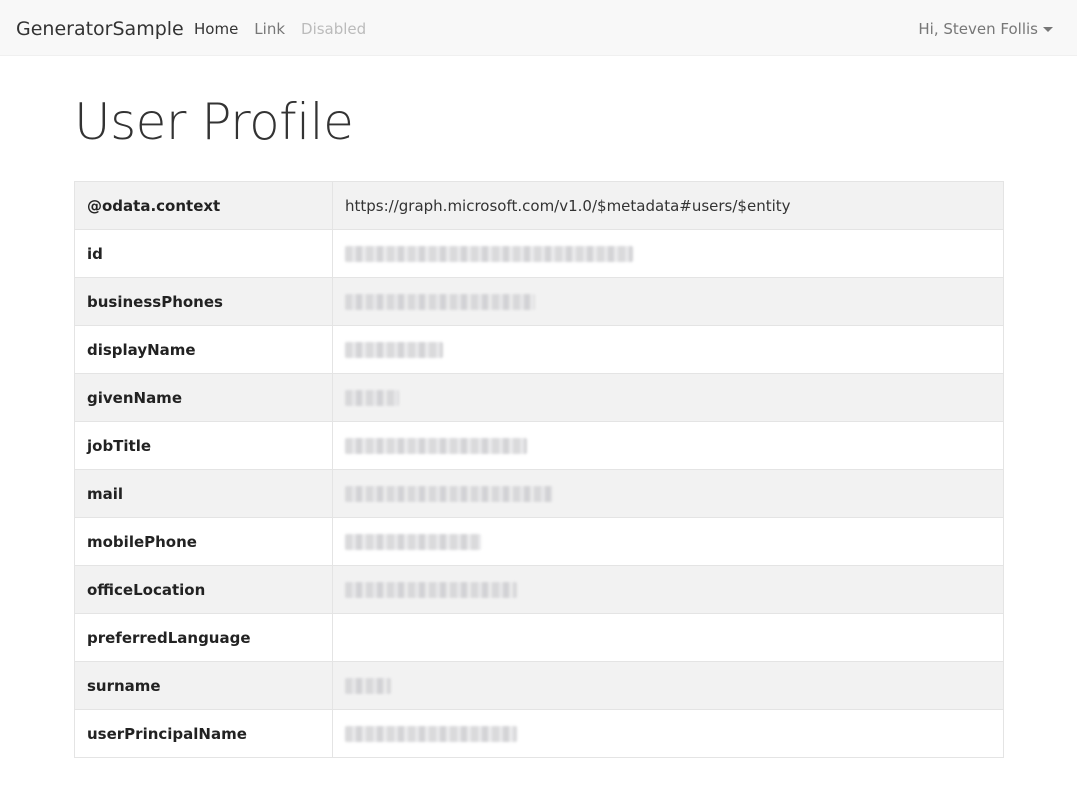 The width and height of the screenshot is (1077, 810). I want to click on table-row: userPrincipalName, so click(539, 733).